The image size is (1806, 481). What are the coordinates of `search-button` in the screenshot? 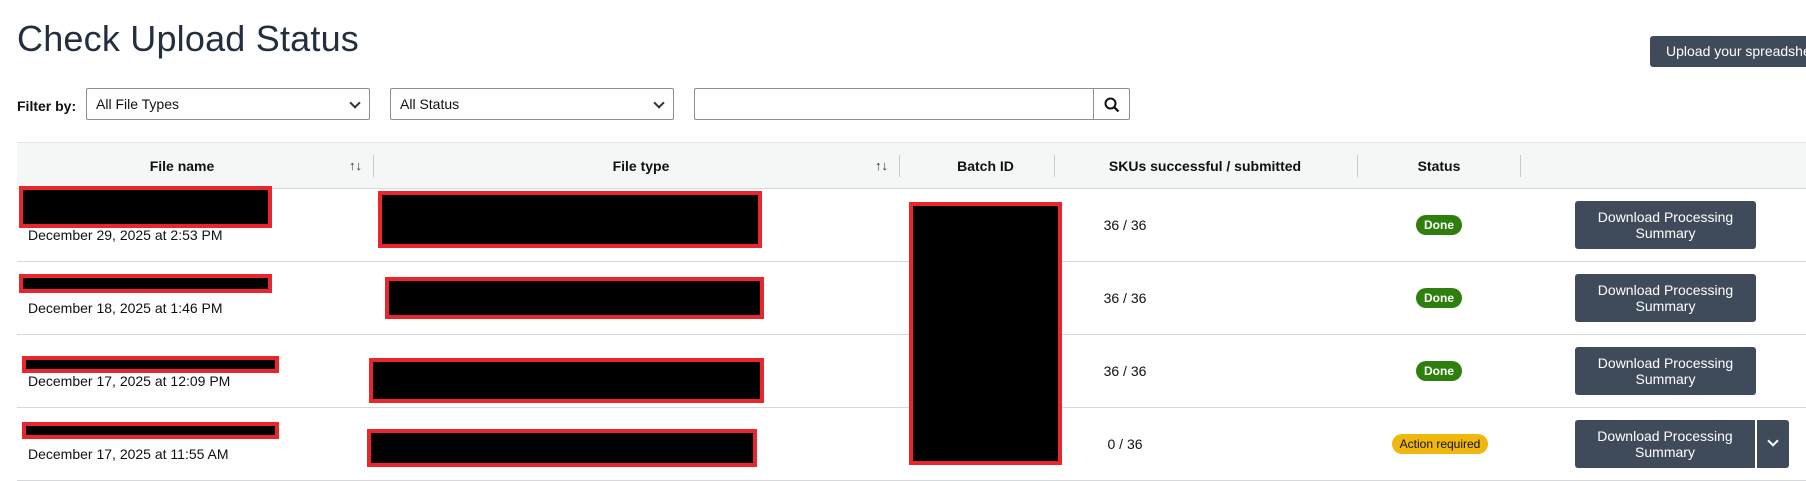 It's located at (1111, 104).